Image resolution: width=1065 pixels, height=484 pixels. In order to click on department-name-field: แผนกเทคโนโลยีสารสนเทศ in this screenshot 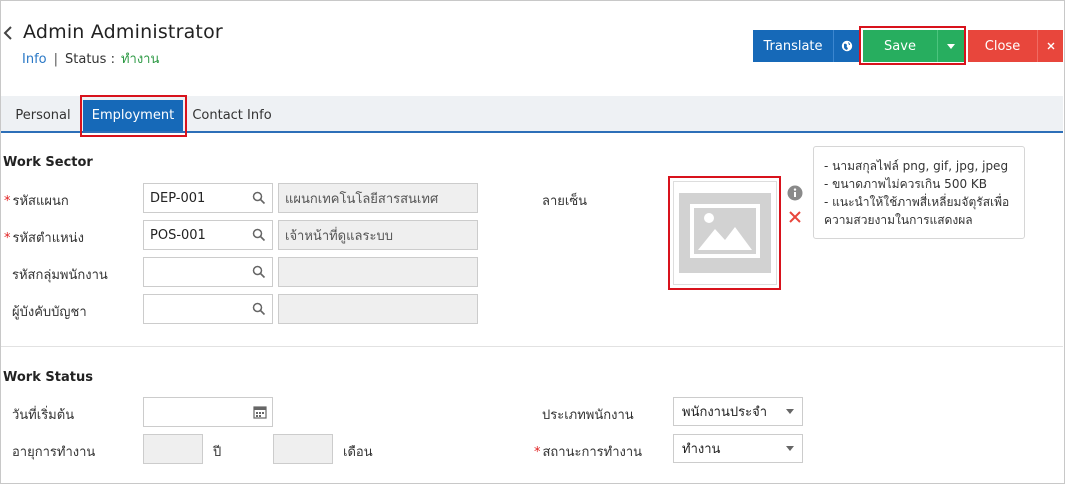, I will do `click(378, 198)`.